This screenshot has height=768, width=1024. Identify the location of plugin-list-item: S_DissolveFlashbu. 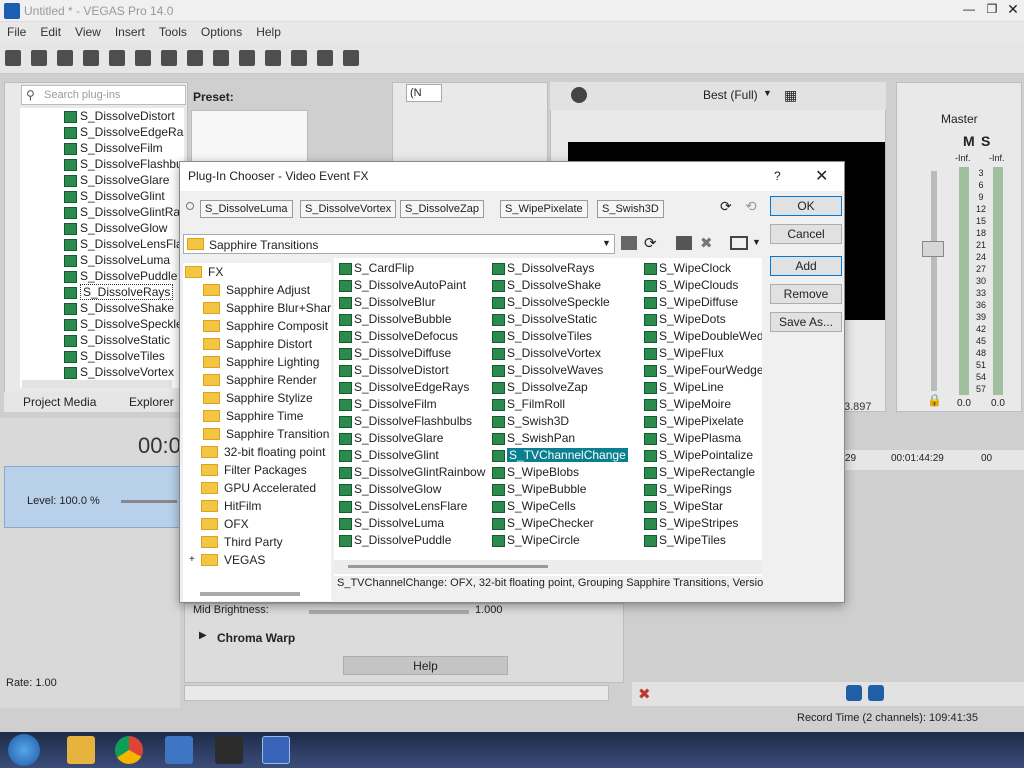
(102, 164).